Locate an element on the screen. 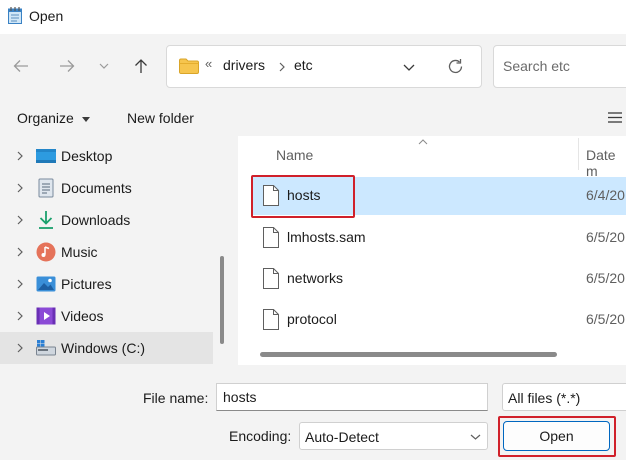 The image size is (626, 460). download-icon is located at coordinates (46, 220).